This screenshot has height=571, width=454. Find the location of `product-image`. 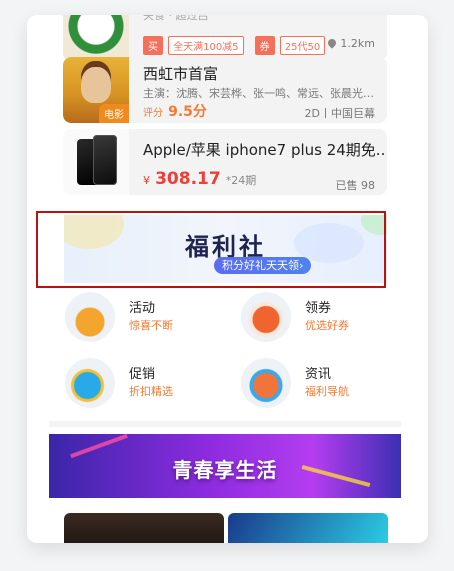

product-image is located at coordinates (96, 162).